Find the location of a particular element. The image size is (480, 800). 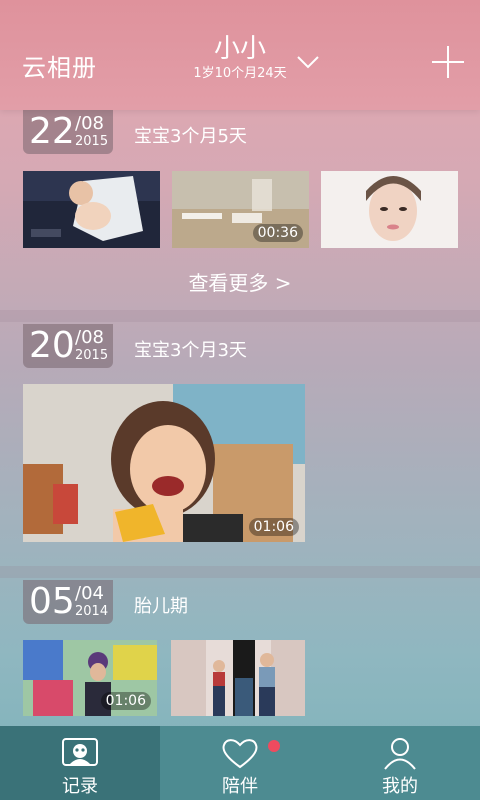

age-label: 宝宝3个月3天 is located at coordinates (190, 350).